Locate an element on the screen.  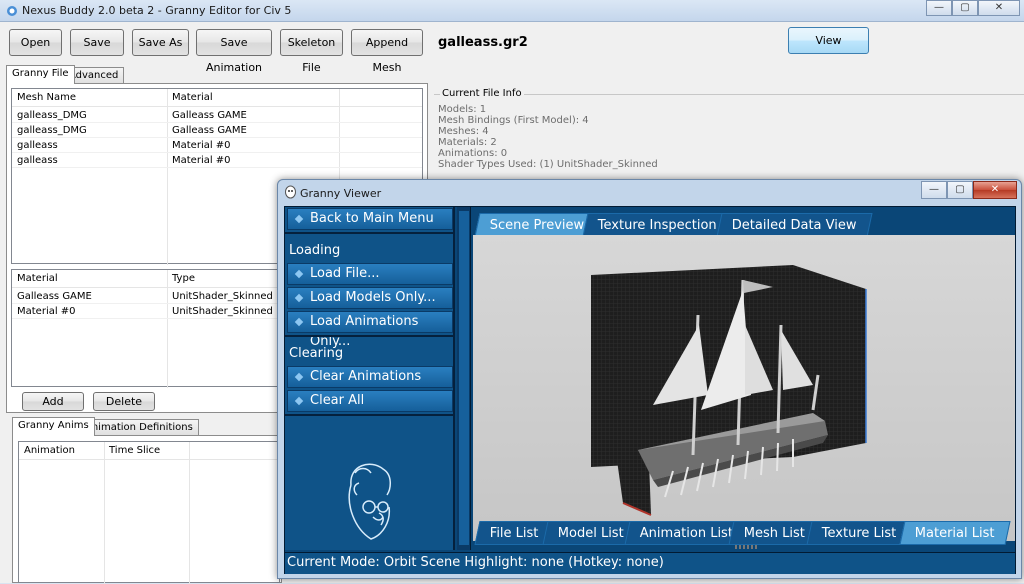
tab-texture-inspection: Texture Inspection is located at coordinates (657, 225).